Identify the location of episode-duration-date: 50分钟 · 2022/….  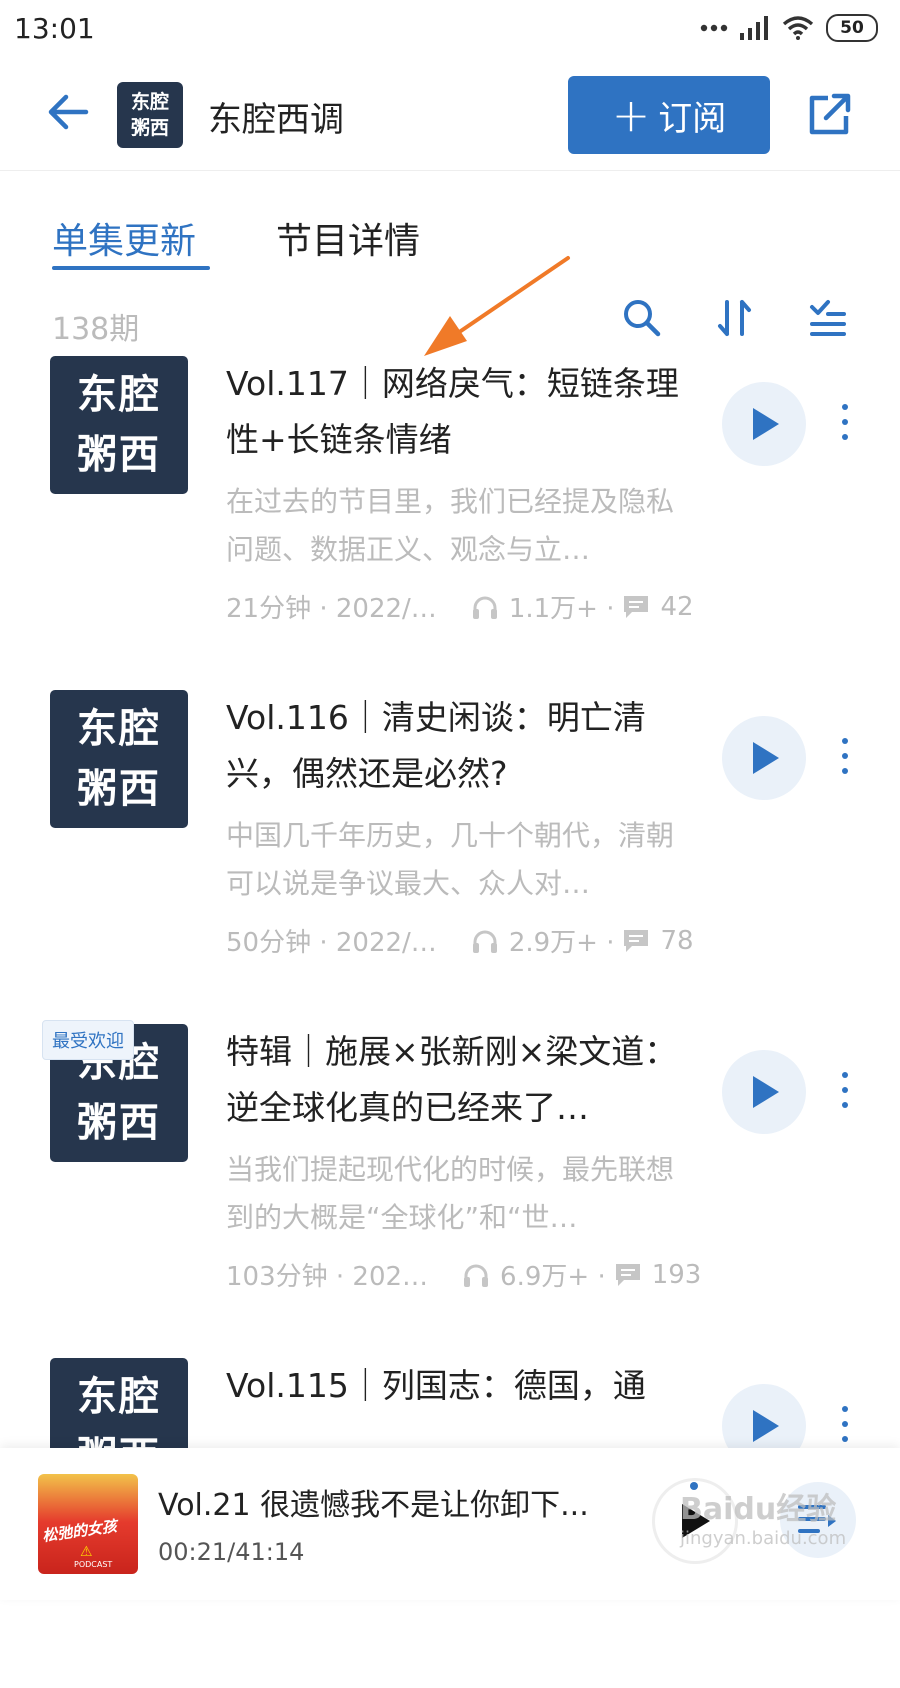
(331, 943).